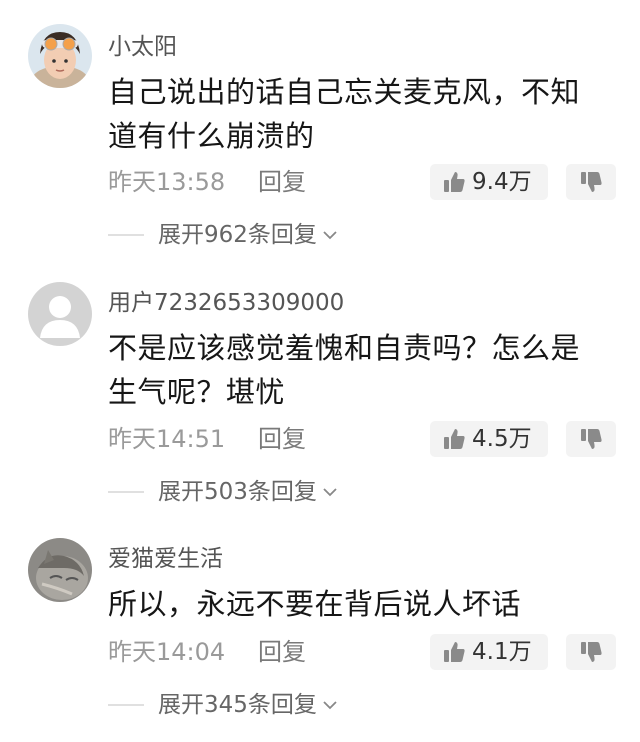 Image resolution: width=640 pixels, height=742 pixels. What do you see at coordinates (237, 492) in the screenshot?
I see `expand-replies-label: 展开503条回复` at bounding box center [237, 492].